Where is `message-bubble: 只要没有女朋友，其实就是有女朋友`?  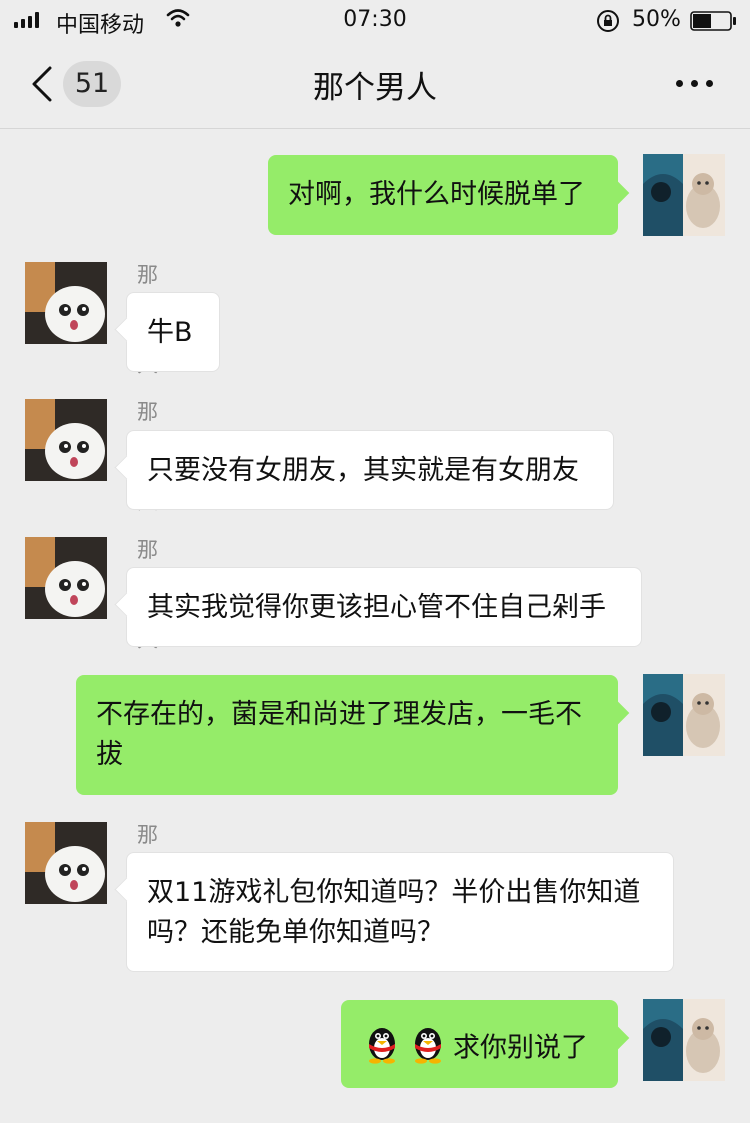 message-bubble: 只要没有女朋友，其实就是有女朋友 is located at coordinates (370, 470).